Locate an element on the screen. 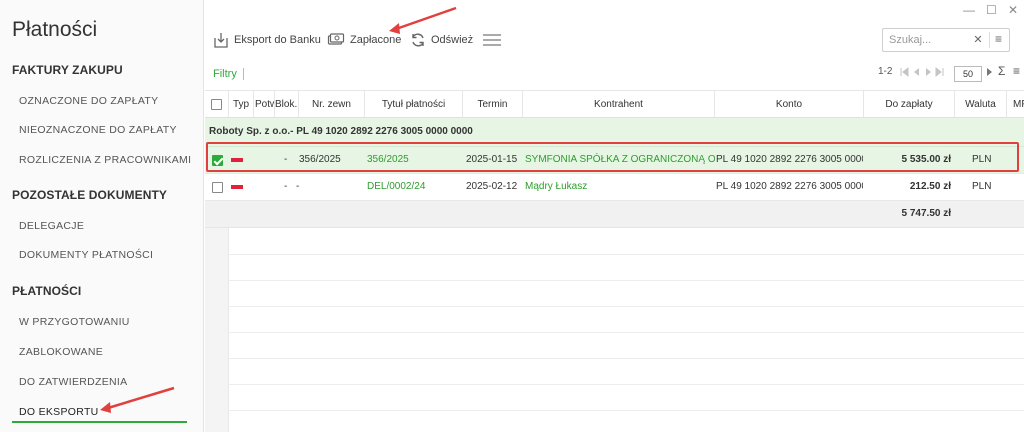 Image resolution: width=1024 pixels, height=432 pixels. sidebar-item-delegacje: DELEGACJE is located at coordinates (51, 226).